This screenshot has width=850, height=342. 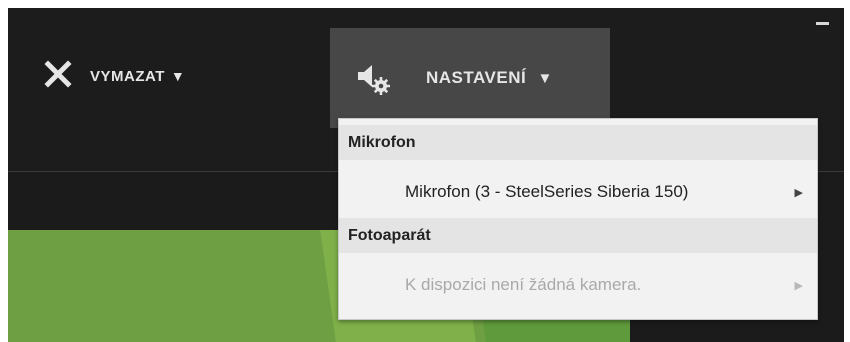 I want to click on close-icon, so click(x=58, y=76).